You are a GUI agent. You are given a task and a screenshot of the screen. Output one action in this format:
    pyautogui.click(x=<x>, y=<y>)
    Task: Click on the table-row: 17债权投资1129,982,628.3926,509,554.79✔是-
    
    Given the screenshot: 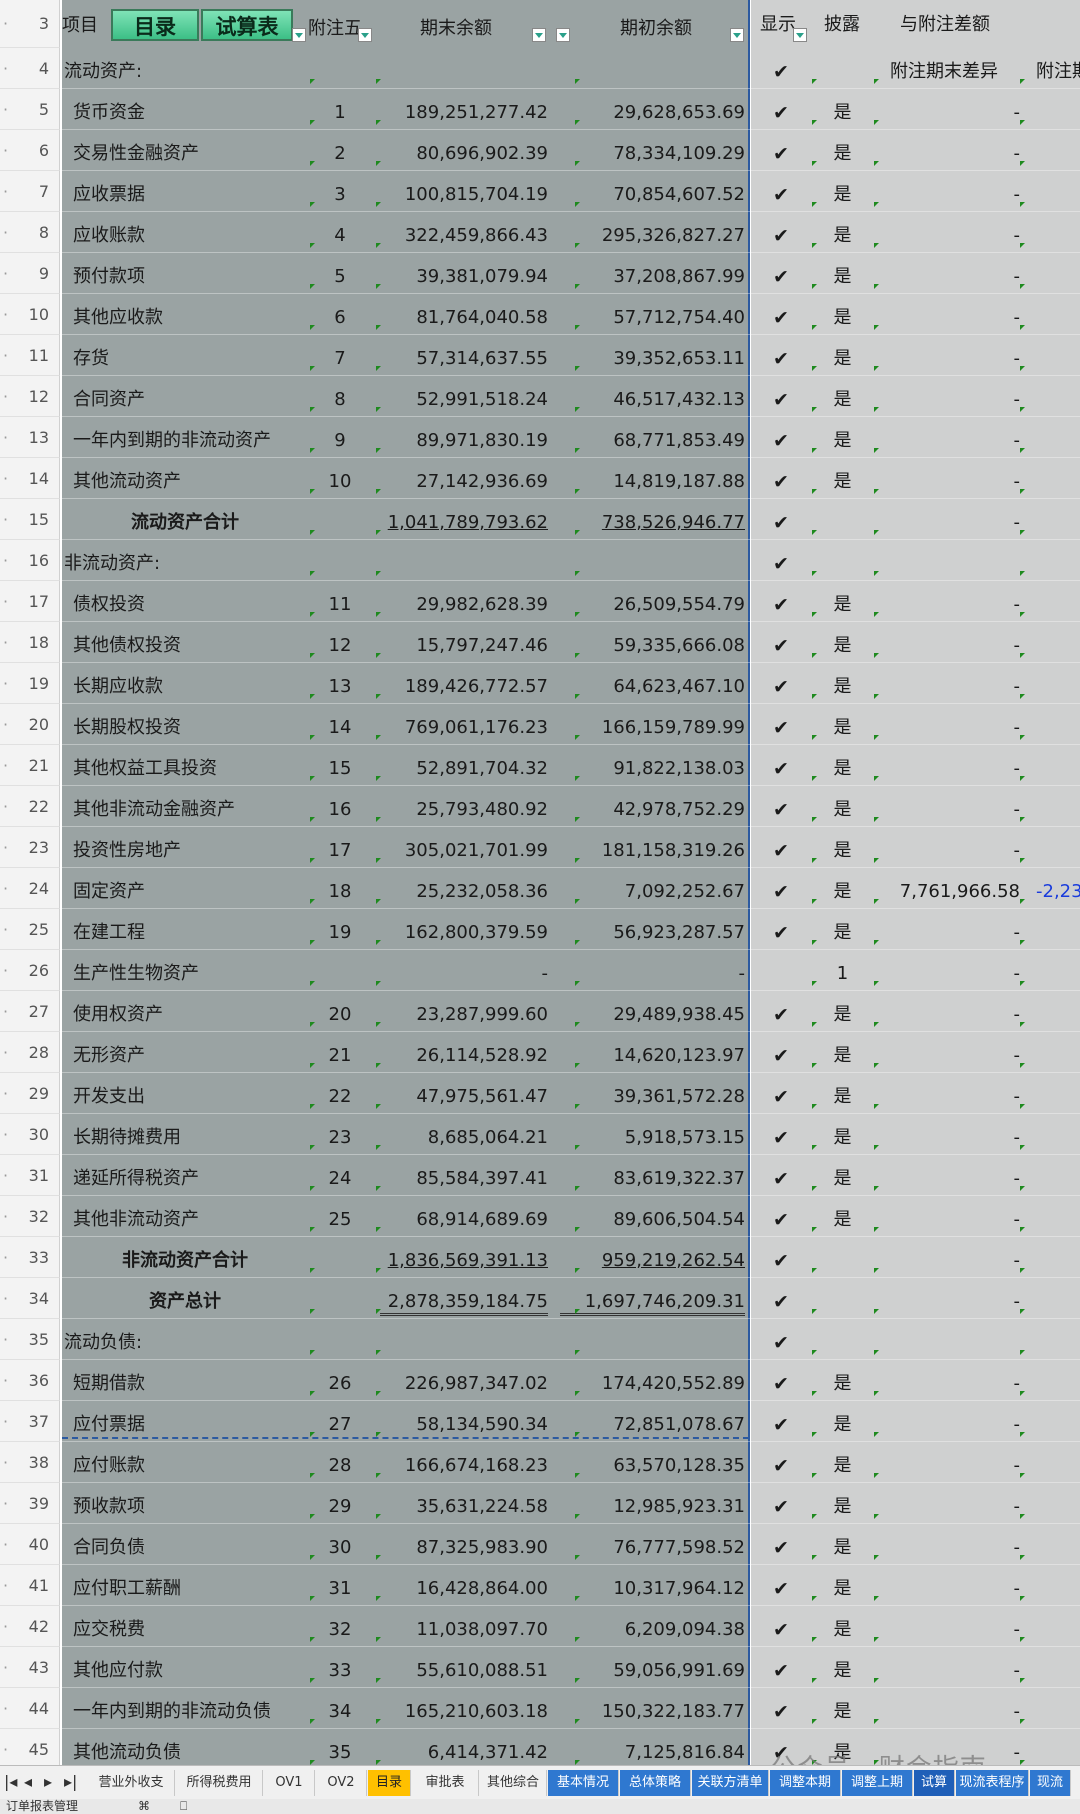 What is the action you would take?
    pyautogui.click(x=540, y=601)
    